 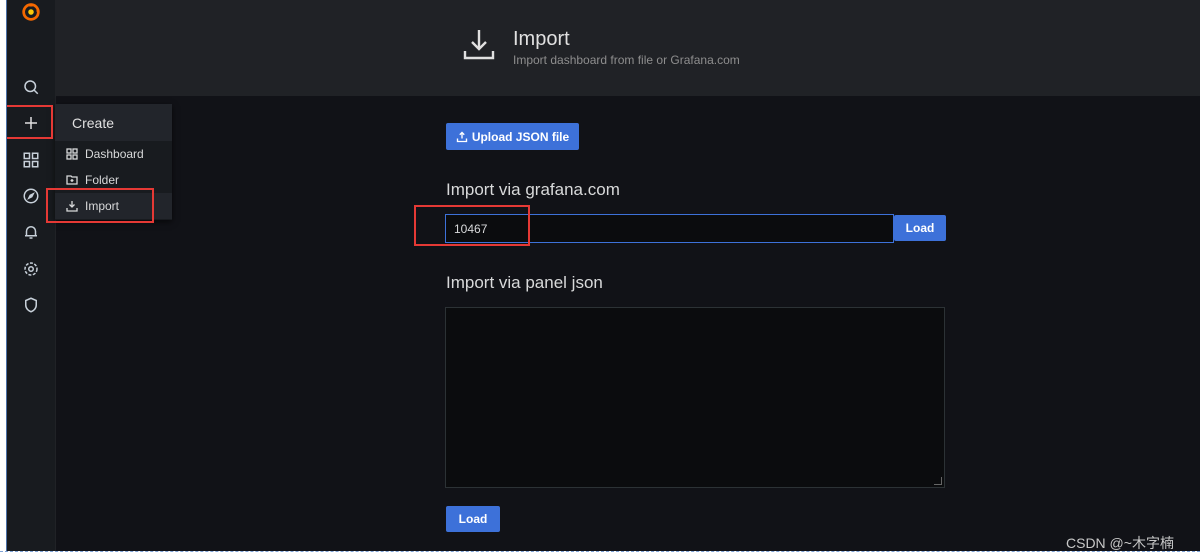 I want to click on highlight-input-box, so click(x=472, y=225).